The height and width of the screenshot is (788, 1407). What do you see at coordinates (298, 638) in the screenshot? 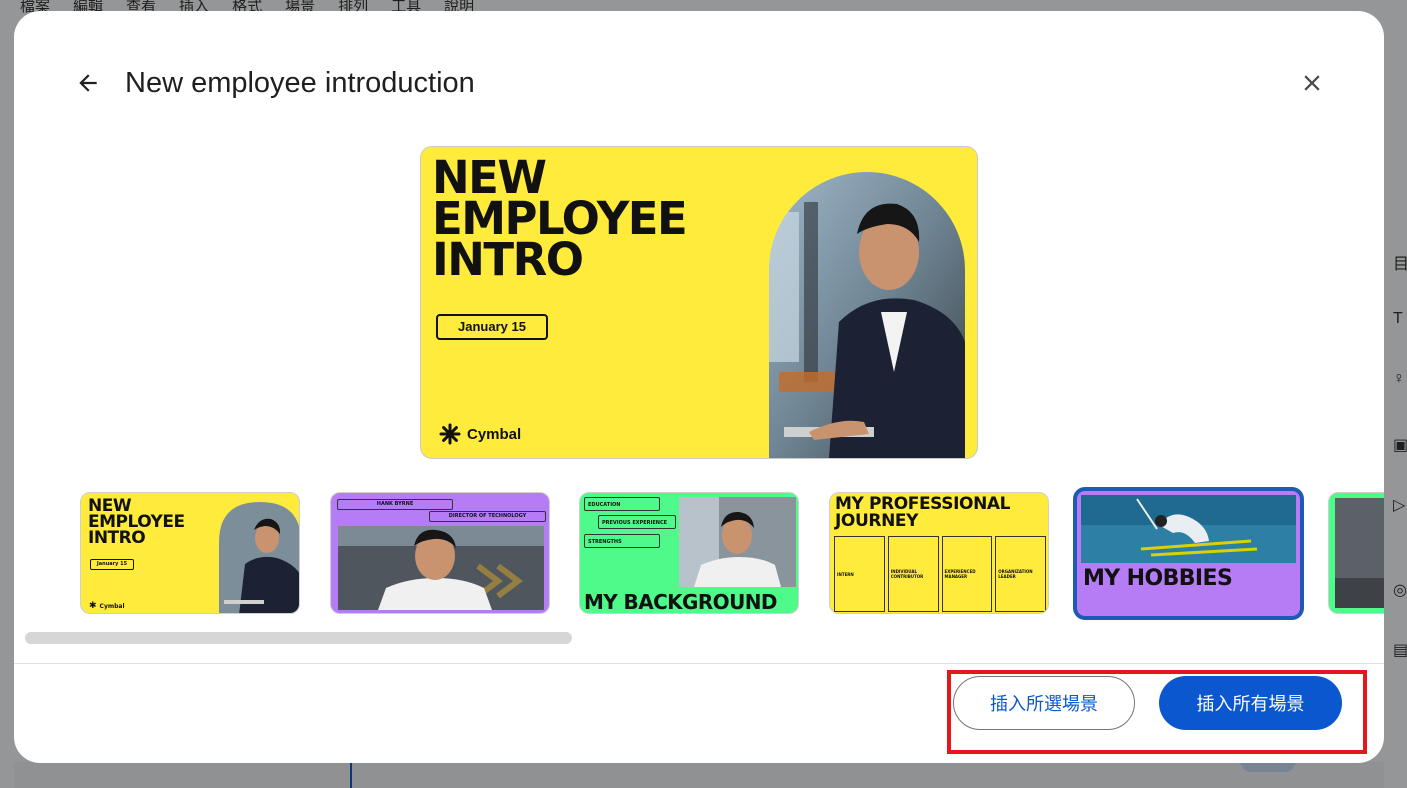
I see `thumbnails-scrollbar` at bounding box center [298, 638].